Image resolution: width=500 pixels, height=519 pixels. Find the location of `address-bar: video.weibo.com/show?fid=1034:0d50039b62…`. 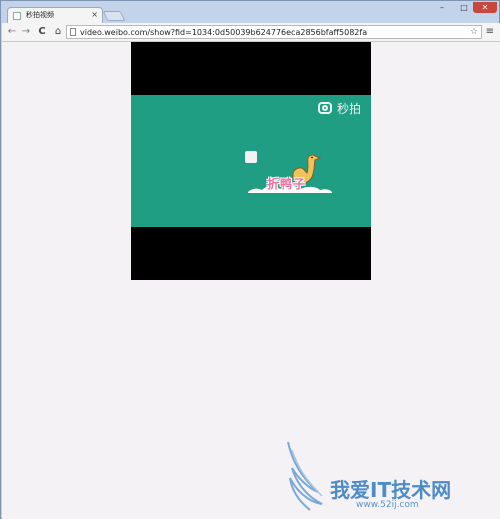

address-bar: video.weibo.com/show?fid=1034:0d50039b62… is located at coordinates (274, 32).